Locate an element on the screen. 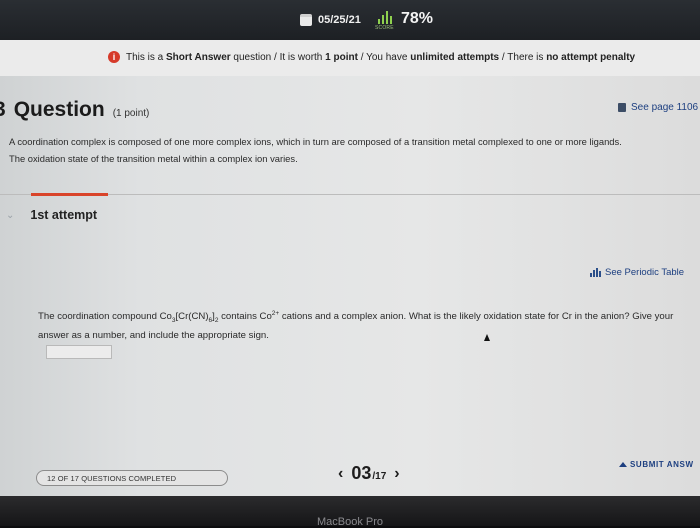 The height and width of the screenshot is (528, 700). current-question-number: 03 is located at coordinates (361, 473).